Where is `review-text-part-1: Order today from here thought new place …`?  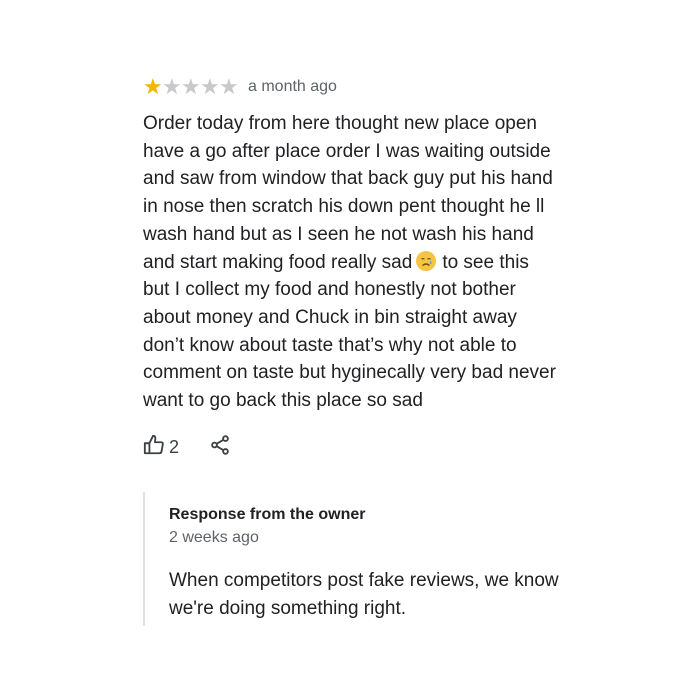
review-text-part-1: Order today from here thought new place … is located at coordinates (348, 193).